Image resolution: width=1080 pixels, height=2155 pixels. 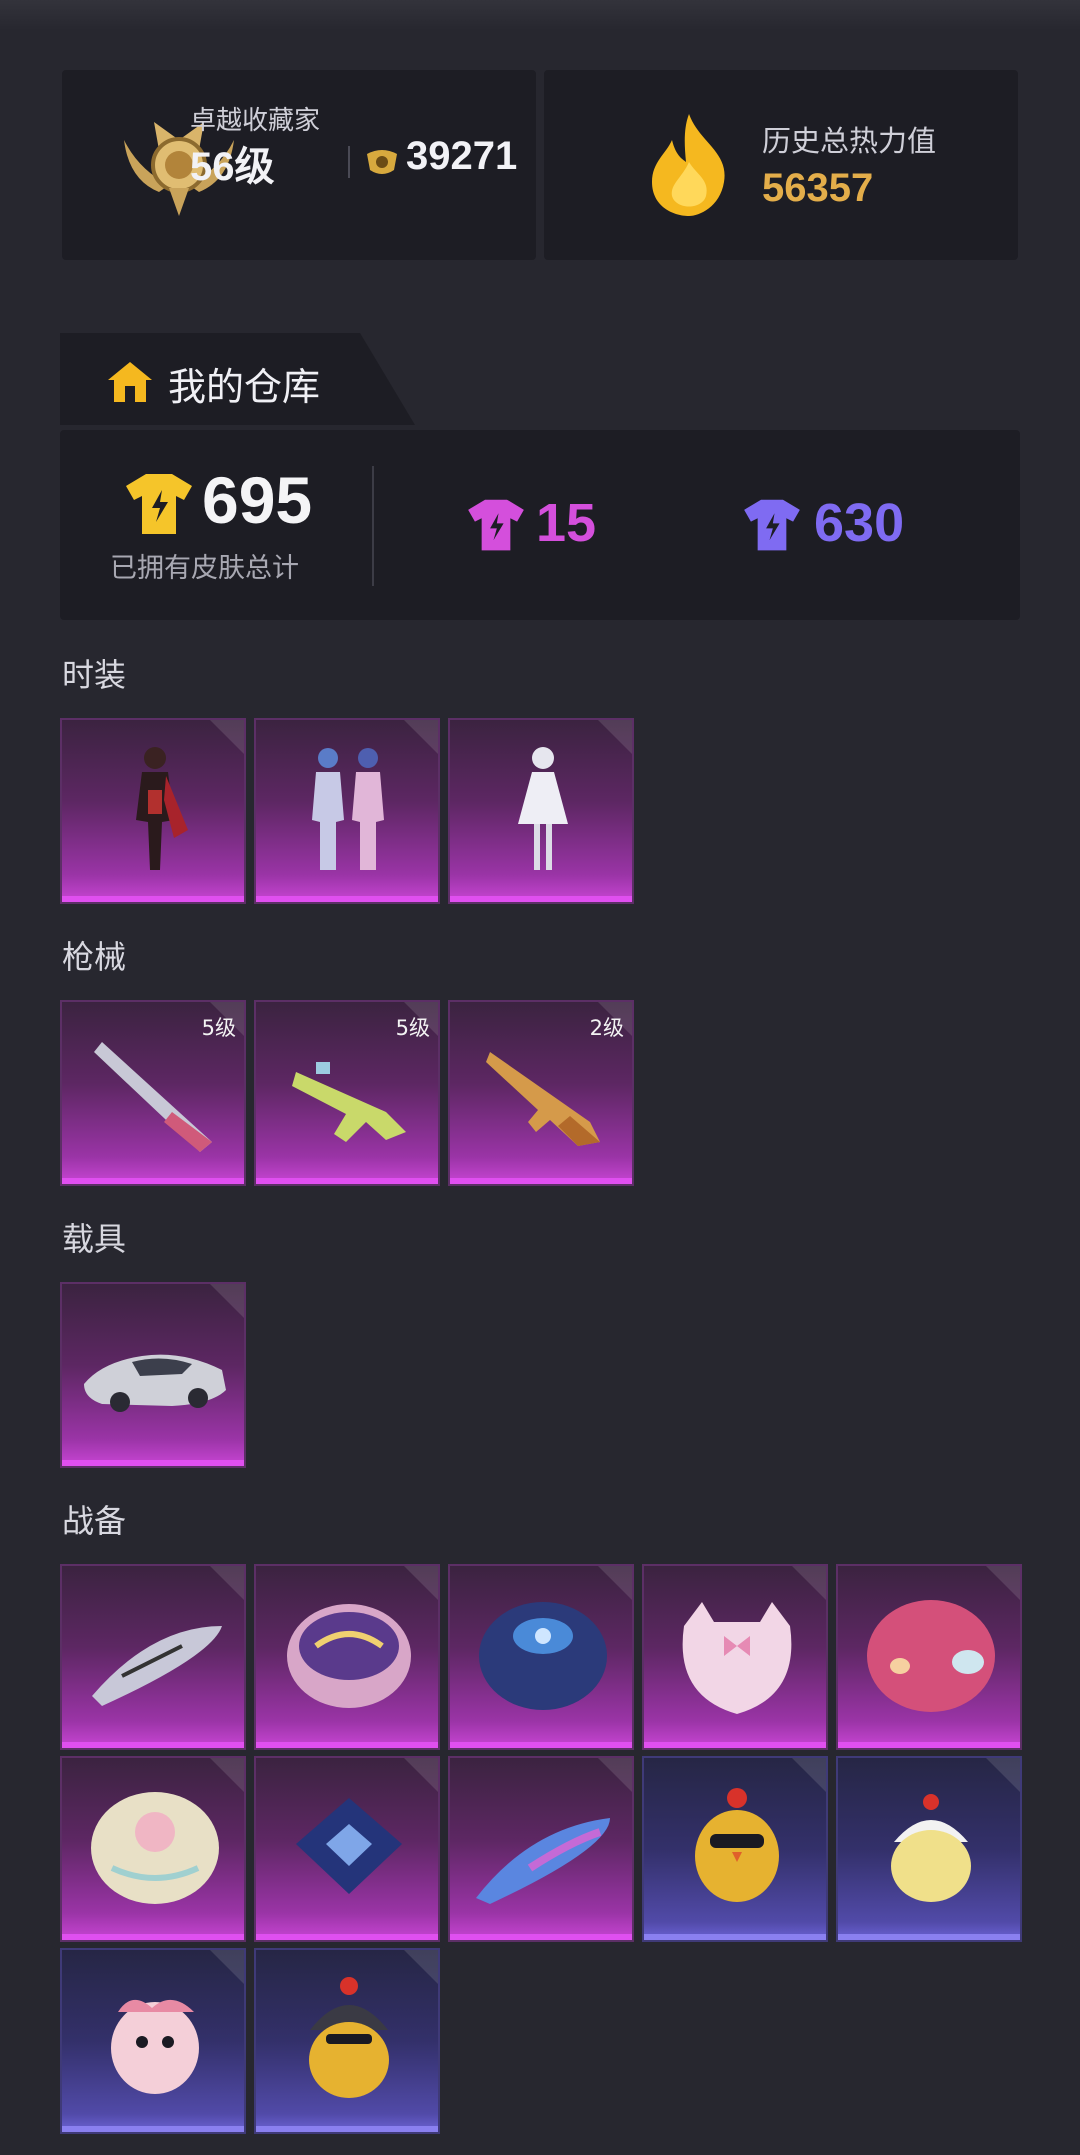 What do you see at coordinates (781, 165) in the screenshot?
I see `history-heat-card: 历史总热力值 56357` at bounding box center [781, 165].